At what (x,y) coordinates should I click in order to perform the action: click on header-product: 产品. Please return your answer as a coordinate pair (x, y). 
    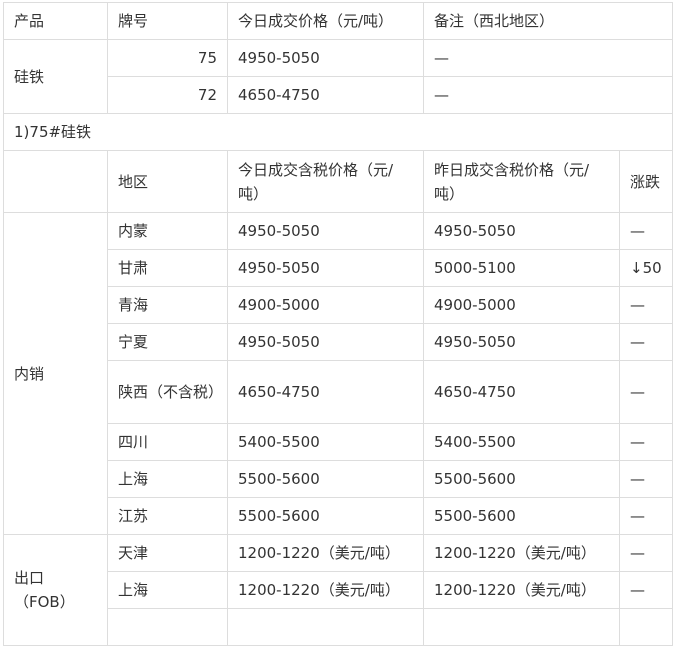
    Looking at the image, I should click on (55, 21).